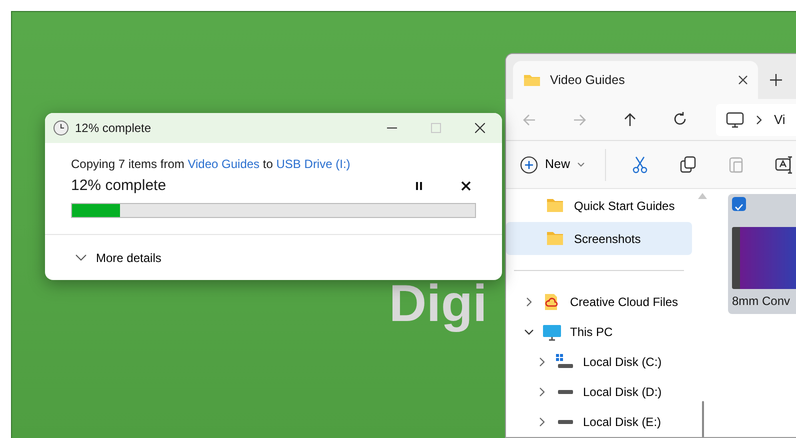 This screenshot has width=796, height=438. Describe the element at coordinates (599, 422) in the screenshot. I see `nav-item: Local Disk (E:)` at that location.